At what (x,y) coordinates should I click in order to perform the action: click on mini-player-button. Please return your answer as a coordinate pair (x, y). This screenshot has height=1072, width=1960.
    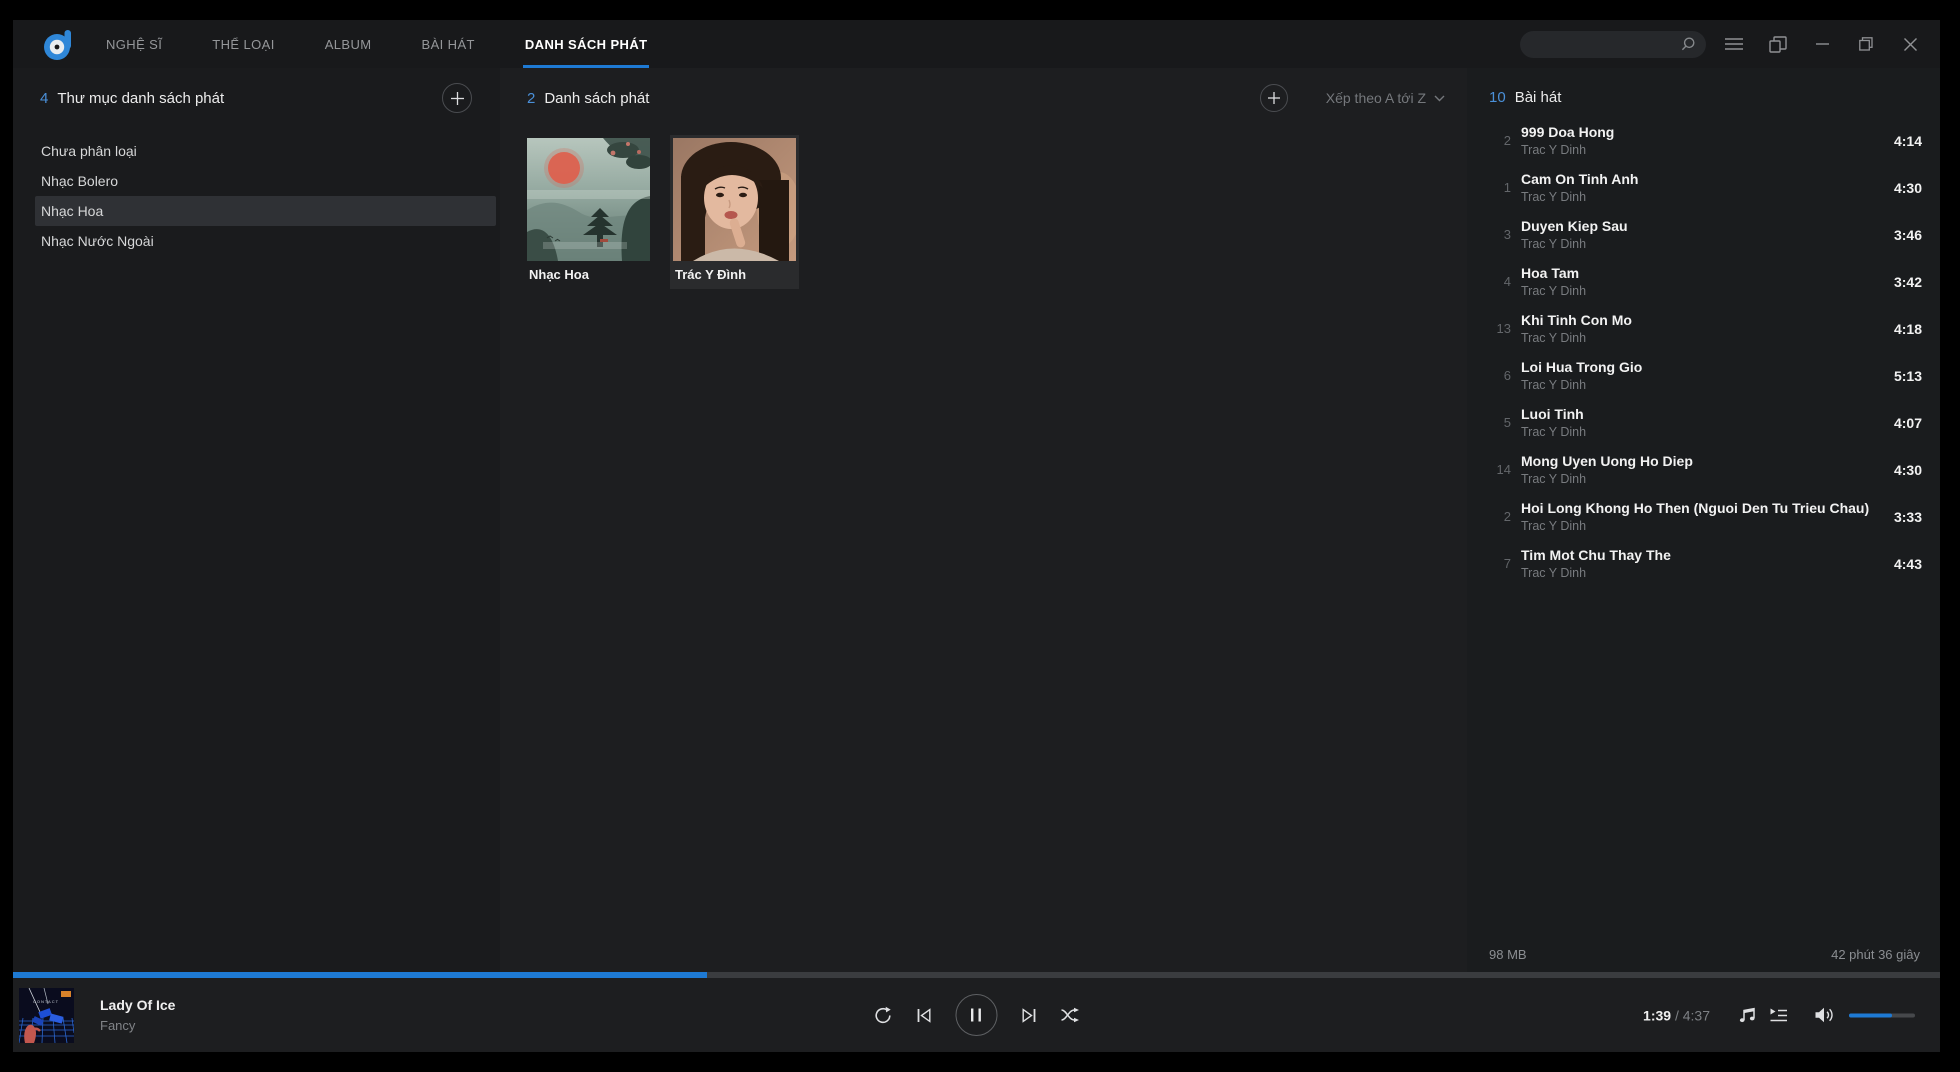
    Looking at the image, I should click on (1778, 44).